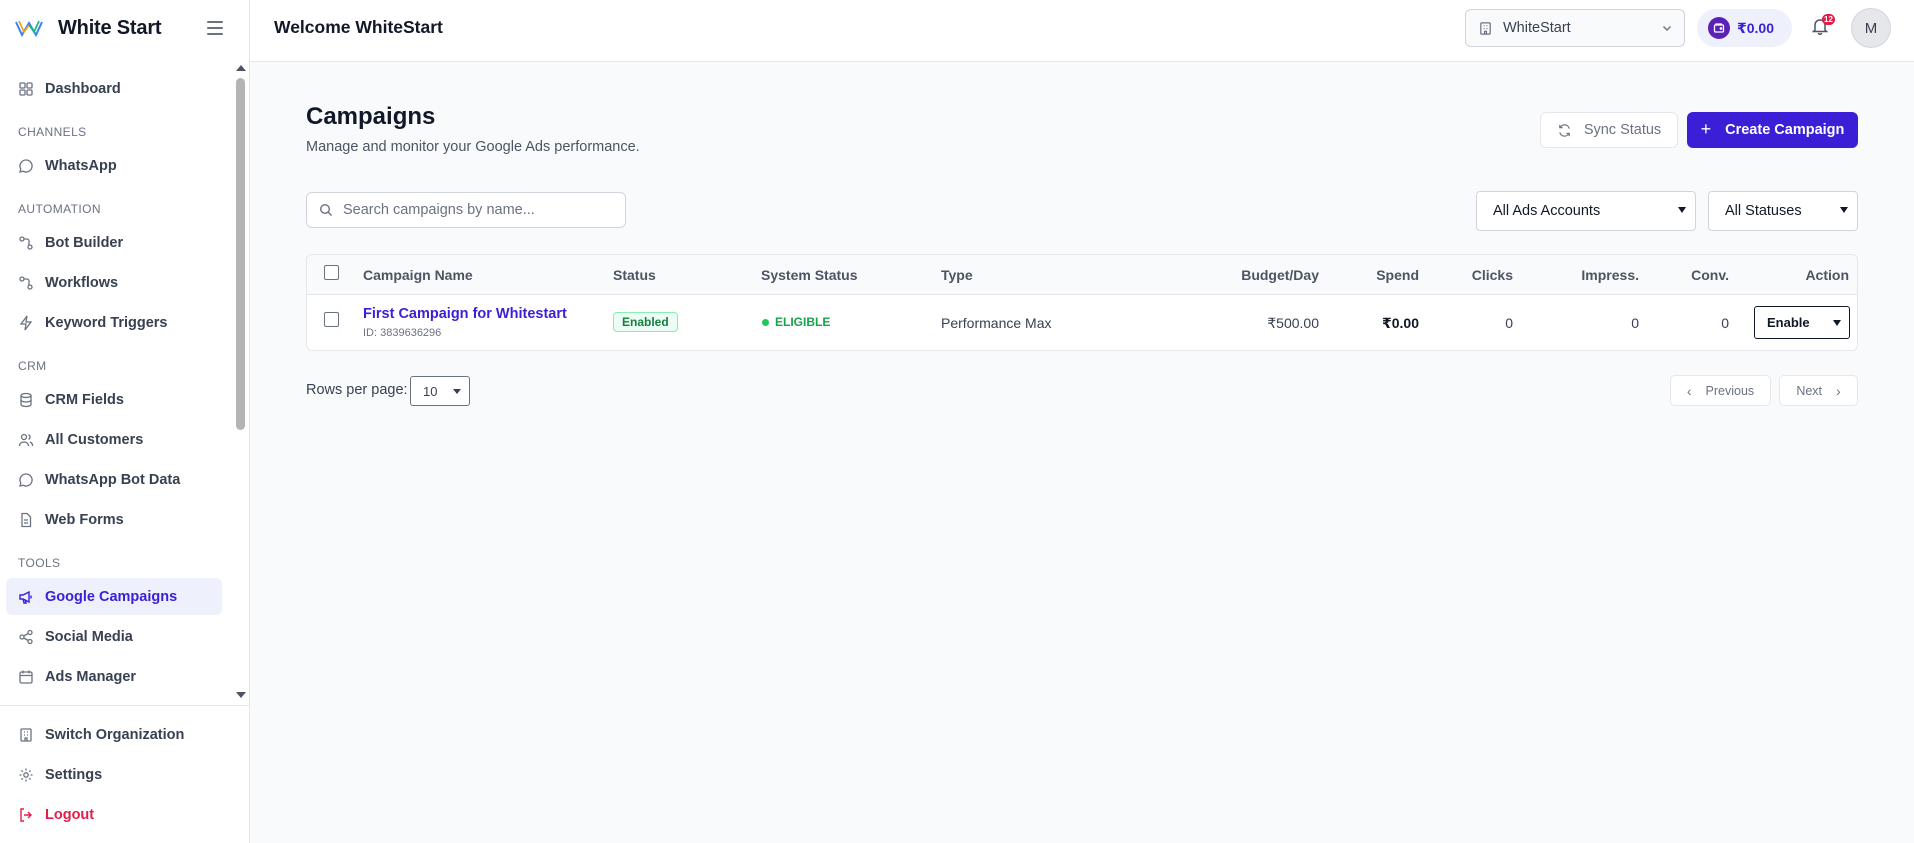 The height and width of the screenshot is (843, 1914). Describe the element at coordinates (1744, 28) in the screenshot. I see `wallet-balance: ₹0.00` at that location.